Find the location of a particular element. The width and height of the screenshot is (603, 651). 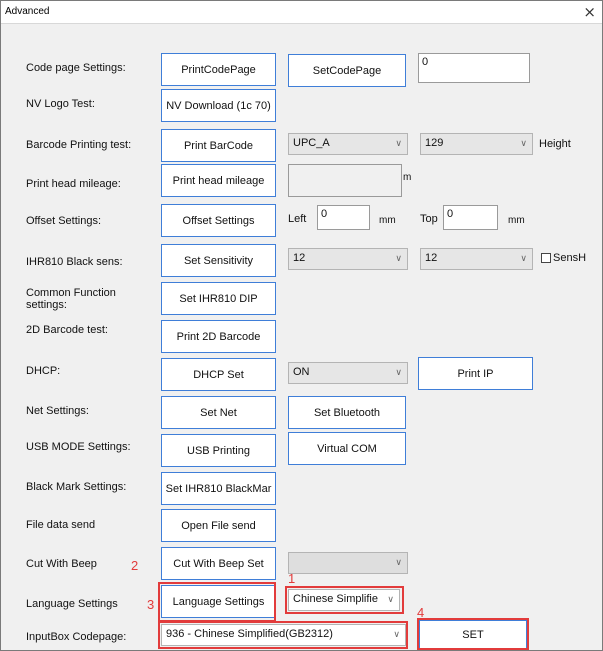

common-function-label: Common Function settings: is located at coordinates (71, 299).